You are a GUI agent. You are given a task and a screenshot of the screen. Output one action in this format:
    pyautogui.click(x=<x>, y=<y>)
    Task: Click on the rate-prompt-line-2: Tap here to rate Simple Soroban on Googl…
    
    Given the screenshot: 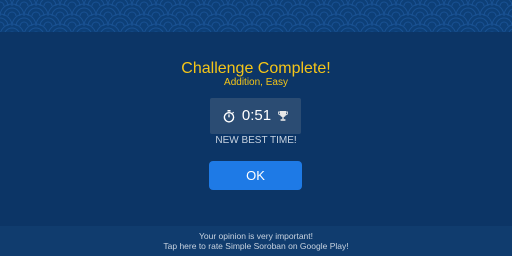 What is the action you would take?
    pyautogui.click(x=256, y=246)
    